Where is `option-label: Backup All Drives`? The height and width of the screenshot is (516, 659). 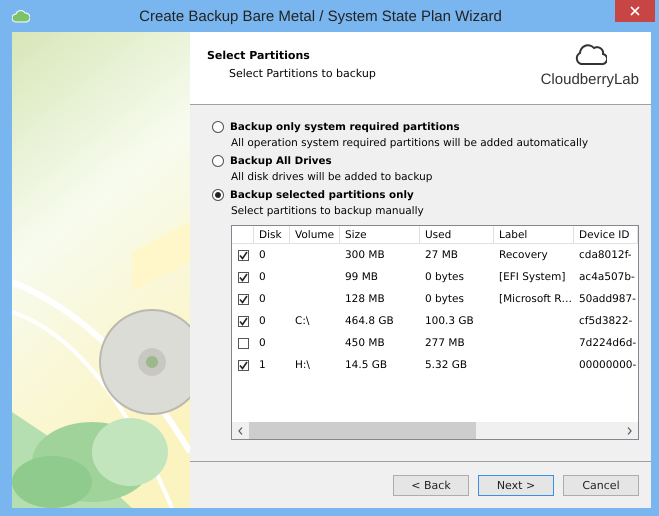
option-label: Backup All Drives is located at coordinates (281, 161).